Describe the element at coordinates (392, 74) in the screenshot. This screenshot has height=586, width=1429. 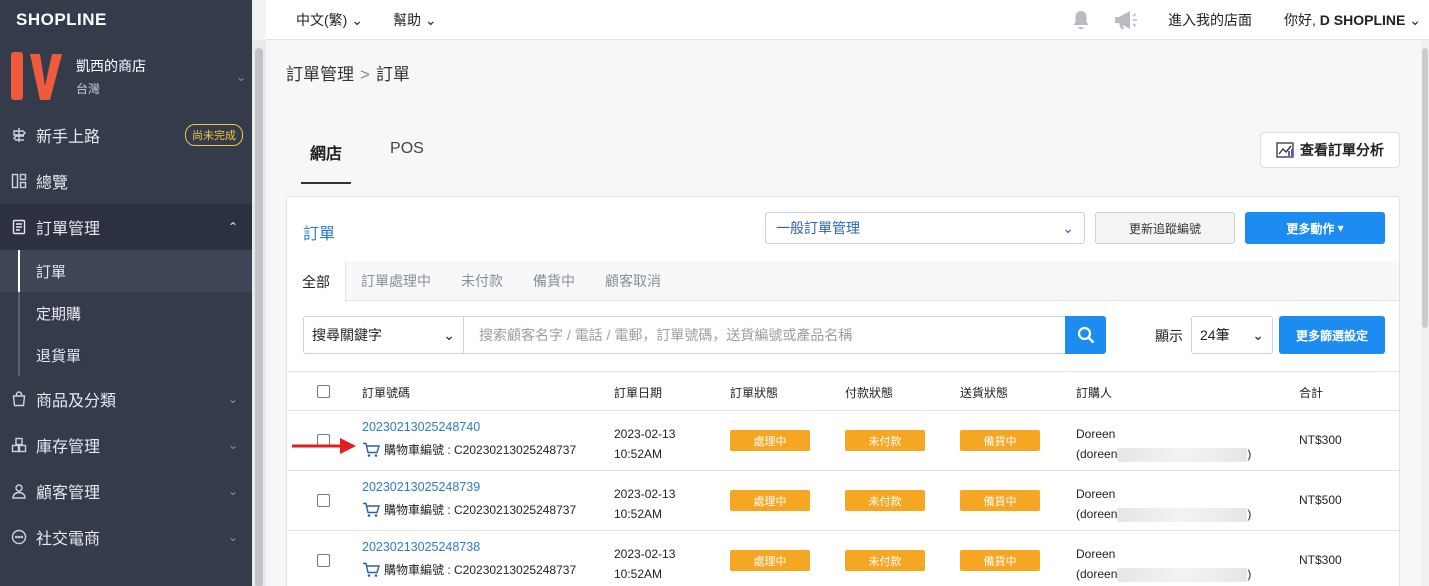
I see `breadcrumb-current: 訂單` at that location.